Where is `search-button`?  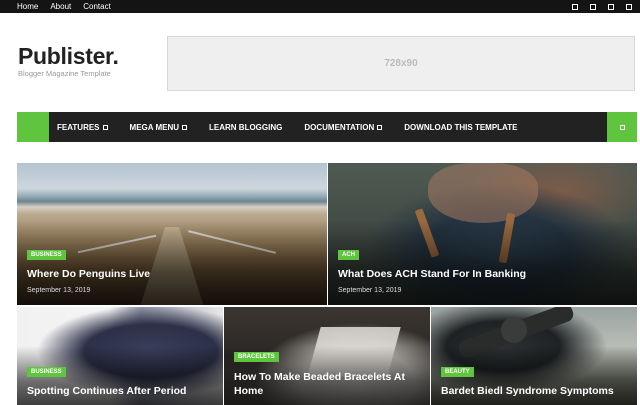 search-button is located at coordinates (622, 127).